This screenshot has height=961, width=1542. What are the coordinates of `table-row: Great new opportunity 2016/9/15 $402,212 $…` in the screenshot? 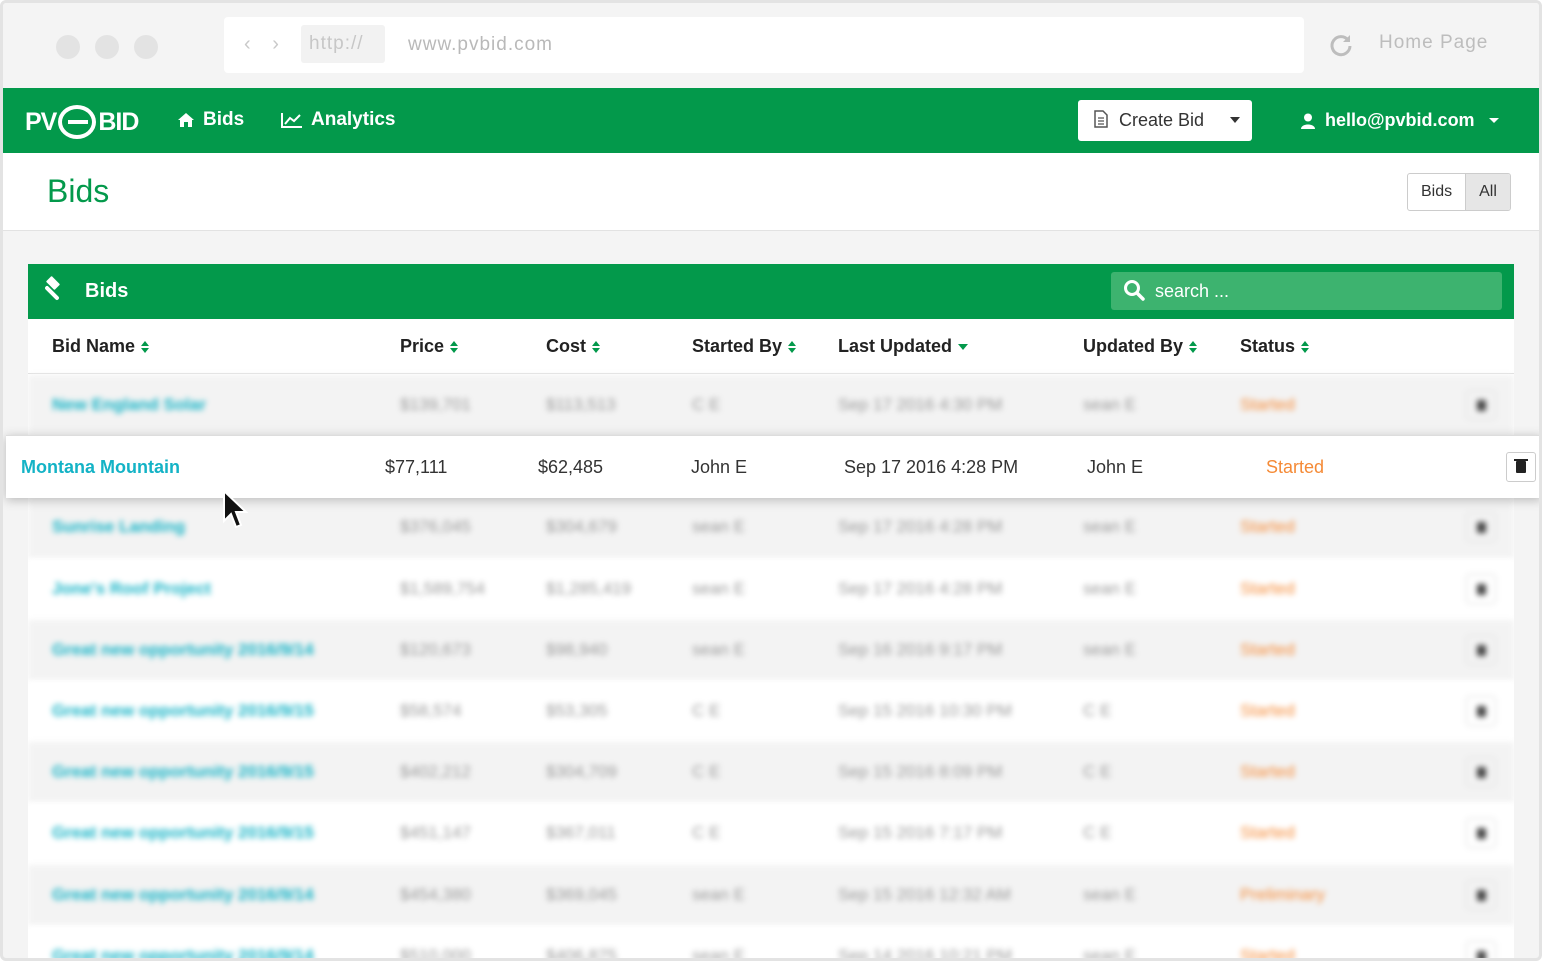 It's located at (771, 773).